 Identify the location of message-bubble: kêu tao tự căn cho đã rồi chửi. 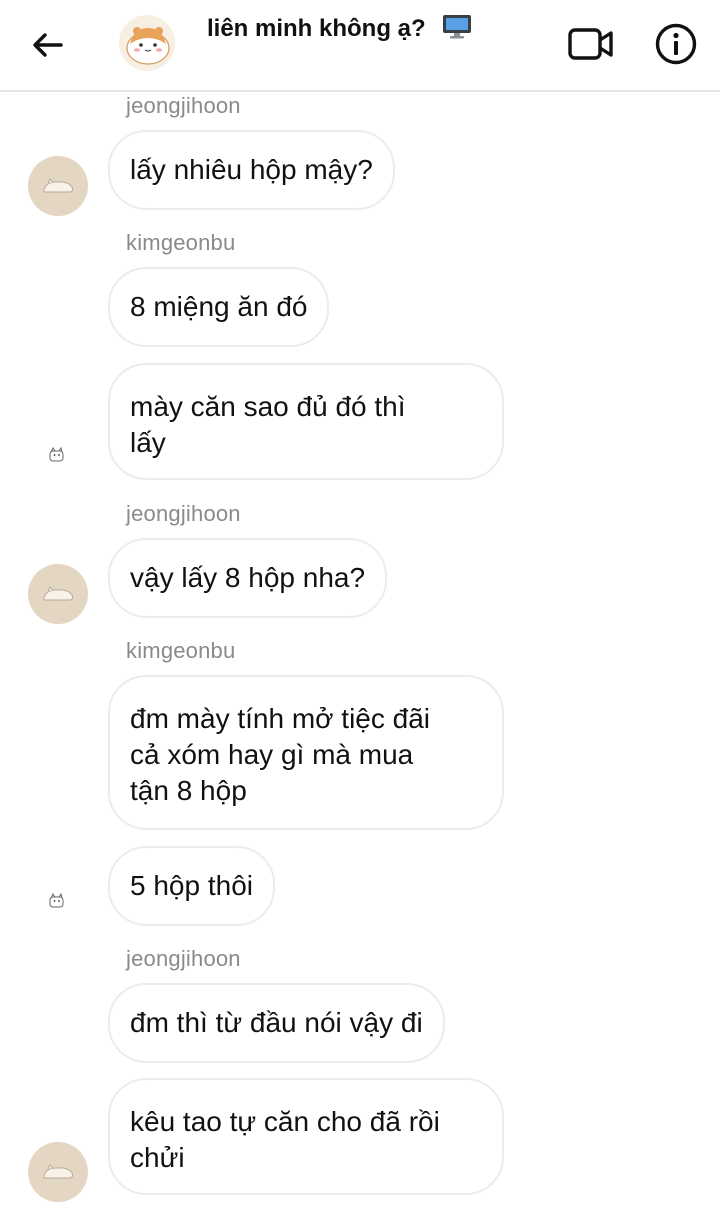
(306, 1136).